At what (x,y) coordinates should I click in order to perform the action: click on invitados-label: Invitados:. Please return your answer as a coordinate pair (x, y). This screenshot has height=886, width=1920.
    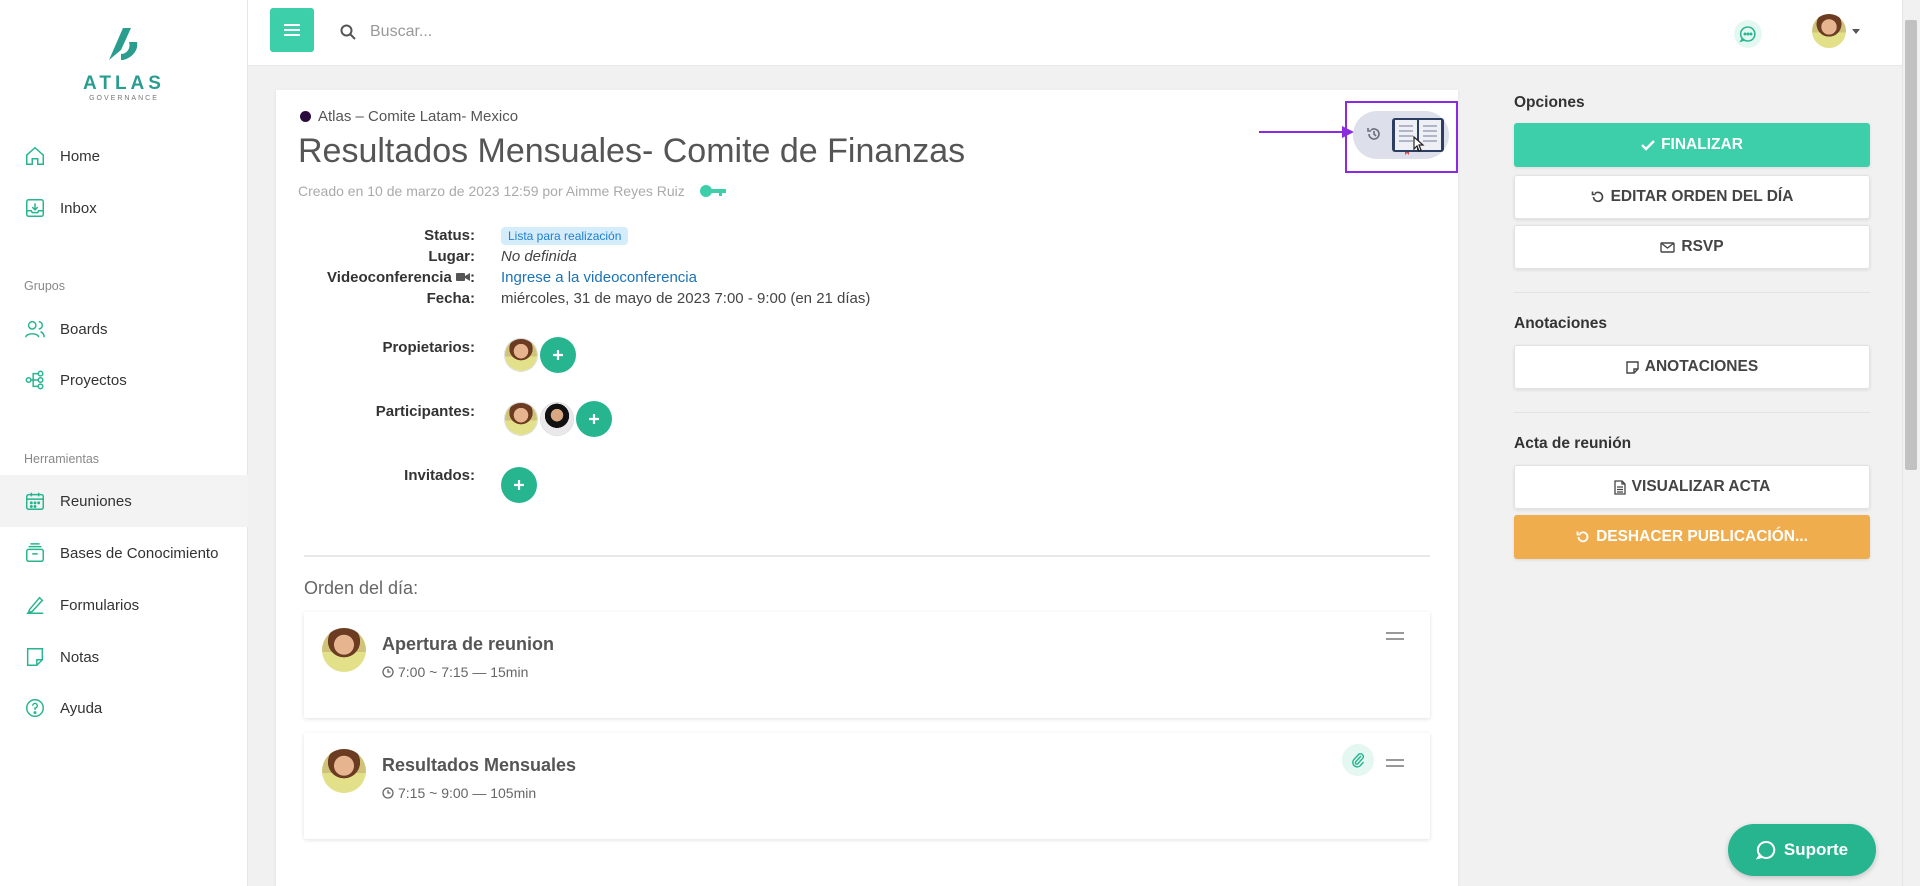
    Looking at the image, I should click on (439, 475).